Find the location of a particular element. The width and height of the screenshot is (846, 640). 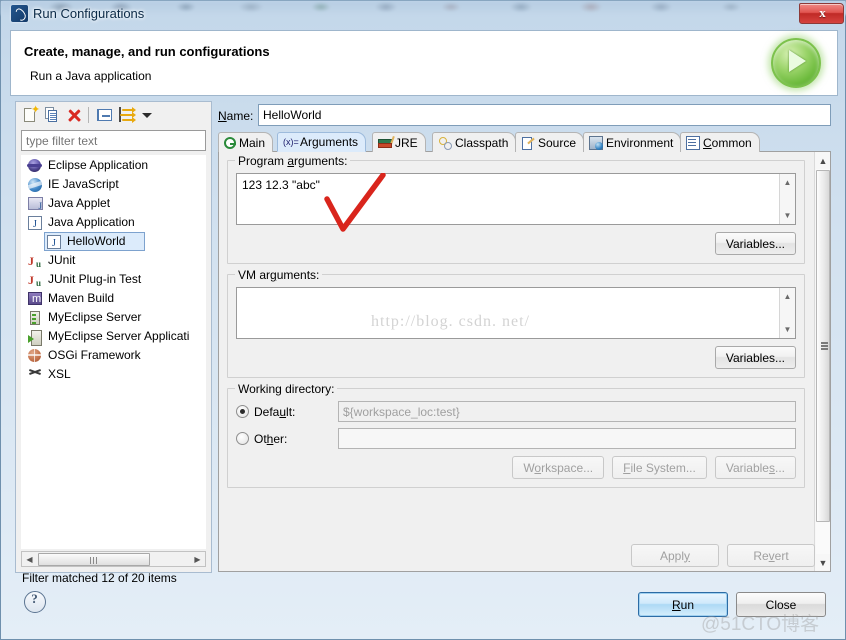

osgi-icon is located at coordinates (34, 355).